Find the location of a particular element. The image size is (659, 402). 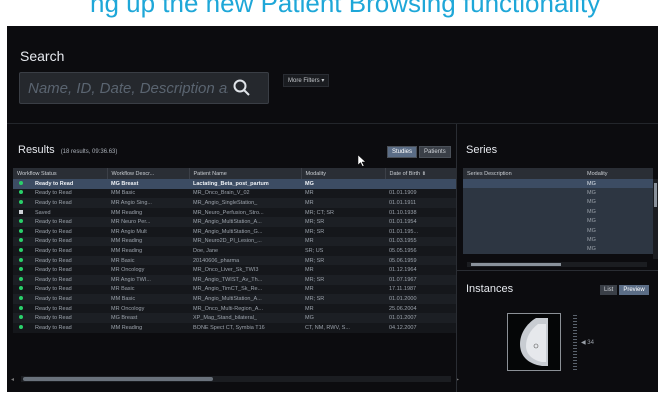

col-date-of-birth: Date of Birth ⇟ is located at coordinates (421, 173).